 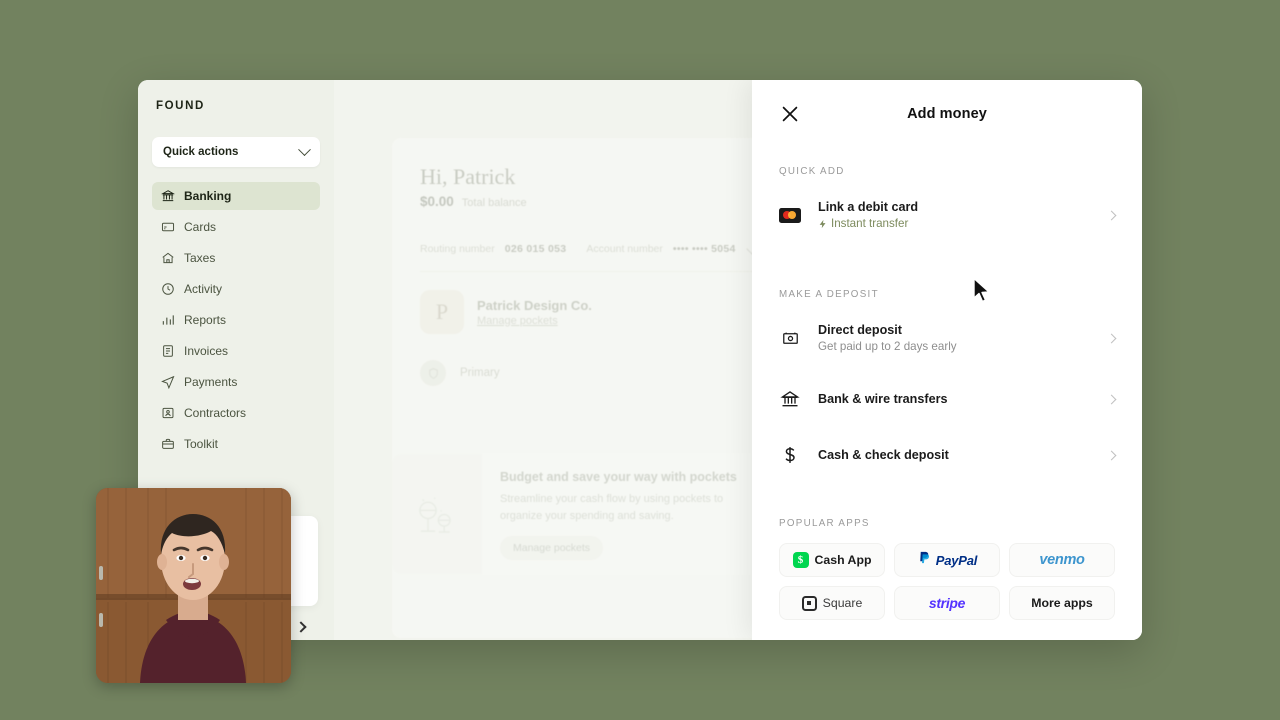 I want to click on bank-wire-title: Bank & wire transfers, so click(x=883, y=399).